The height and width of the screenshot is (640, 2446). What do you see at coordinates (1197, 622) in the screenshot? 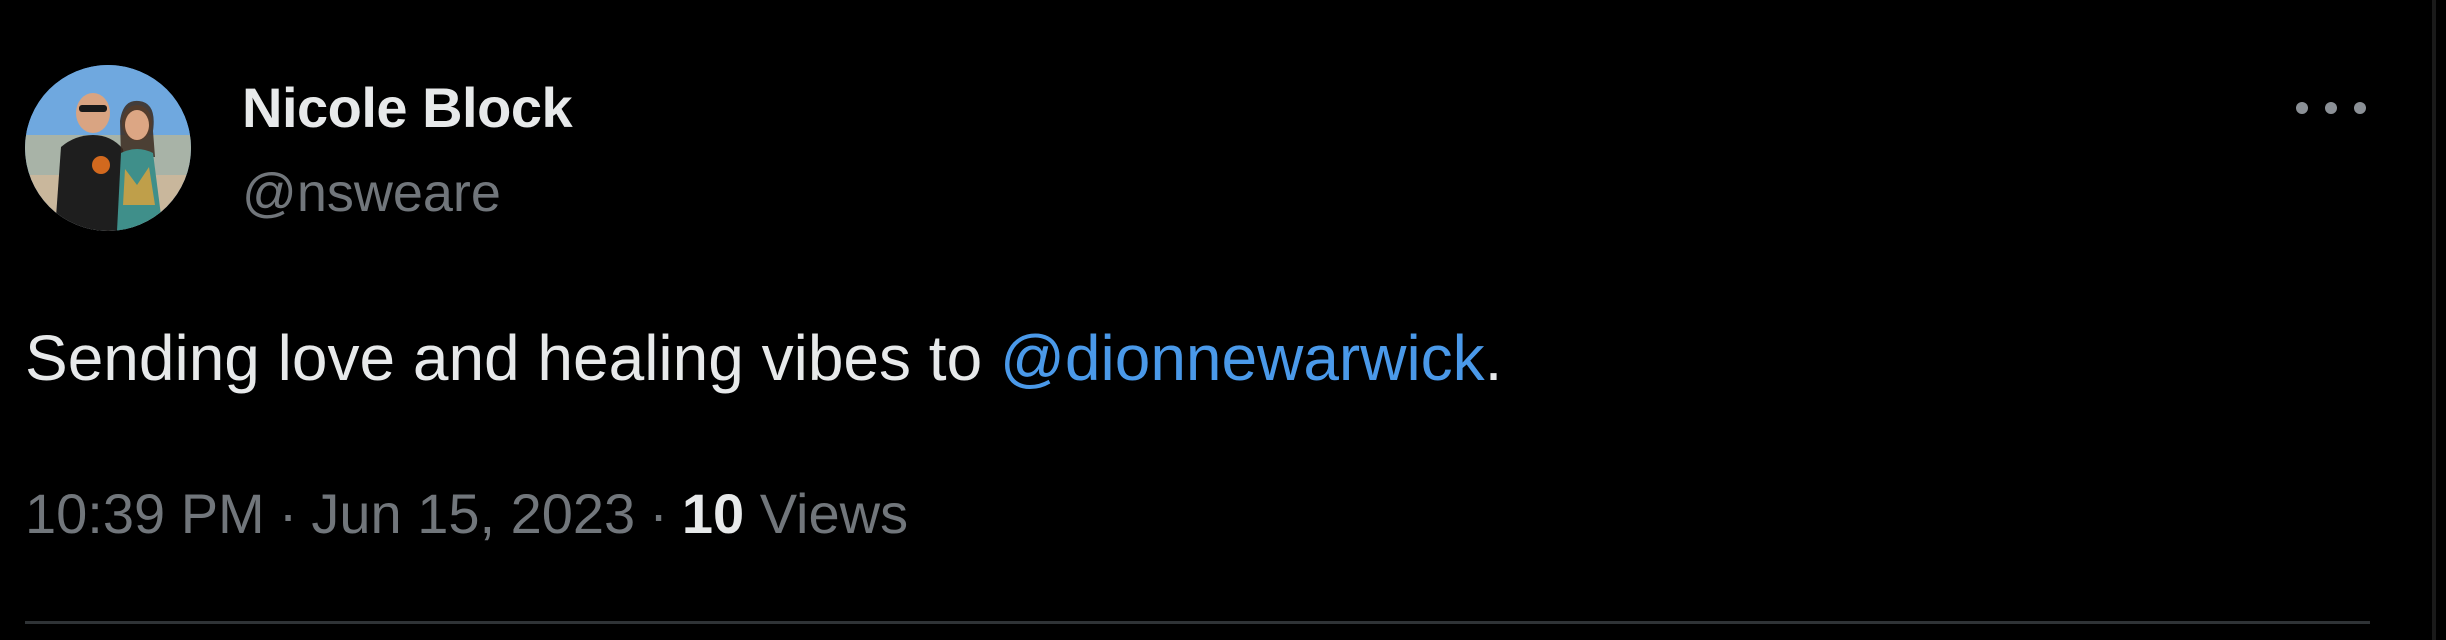
I see `divider` at bounding box center [1197, 622].